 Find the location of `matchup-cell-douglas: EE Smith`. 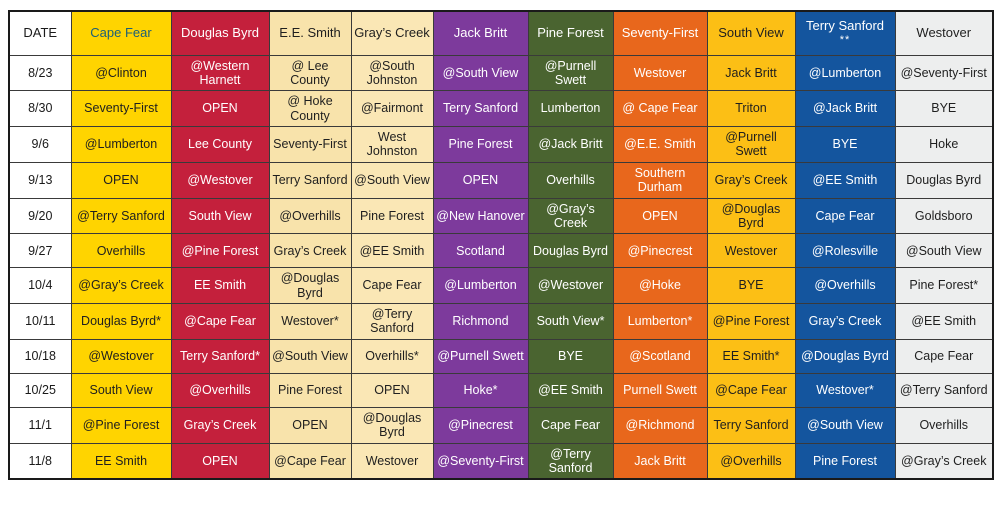

matchup-cell-douglas: EE Smith is located at coordinates (220, 285).